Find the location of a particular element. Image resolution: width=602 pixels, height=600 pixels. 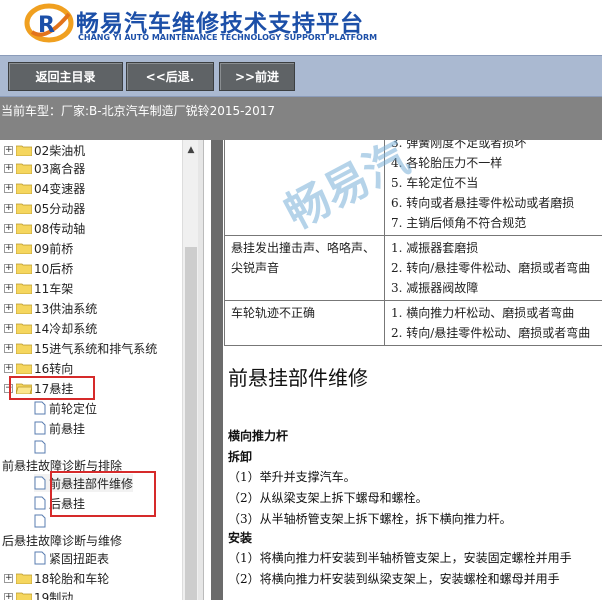

tree-node-label: 前悬挂 is located at coordinates (67, 428).